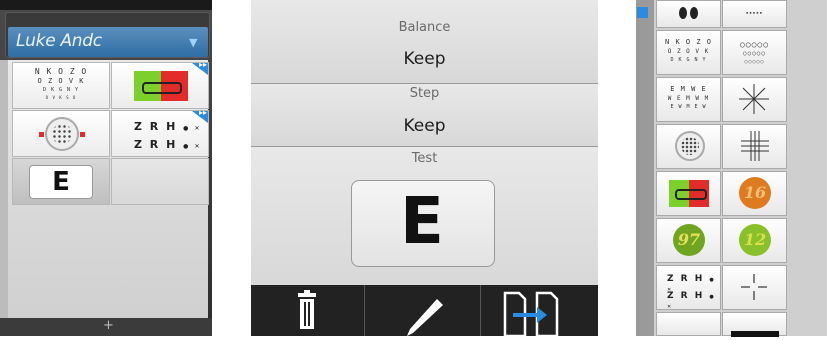 The width and height of the screenshot is (827, 340). I want to click on ishihara-plate: 12, so click(755, 240).